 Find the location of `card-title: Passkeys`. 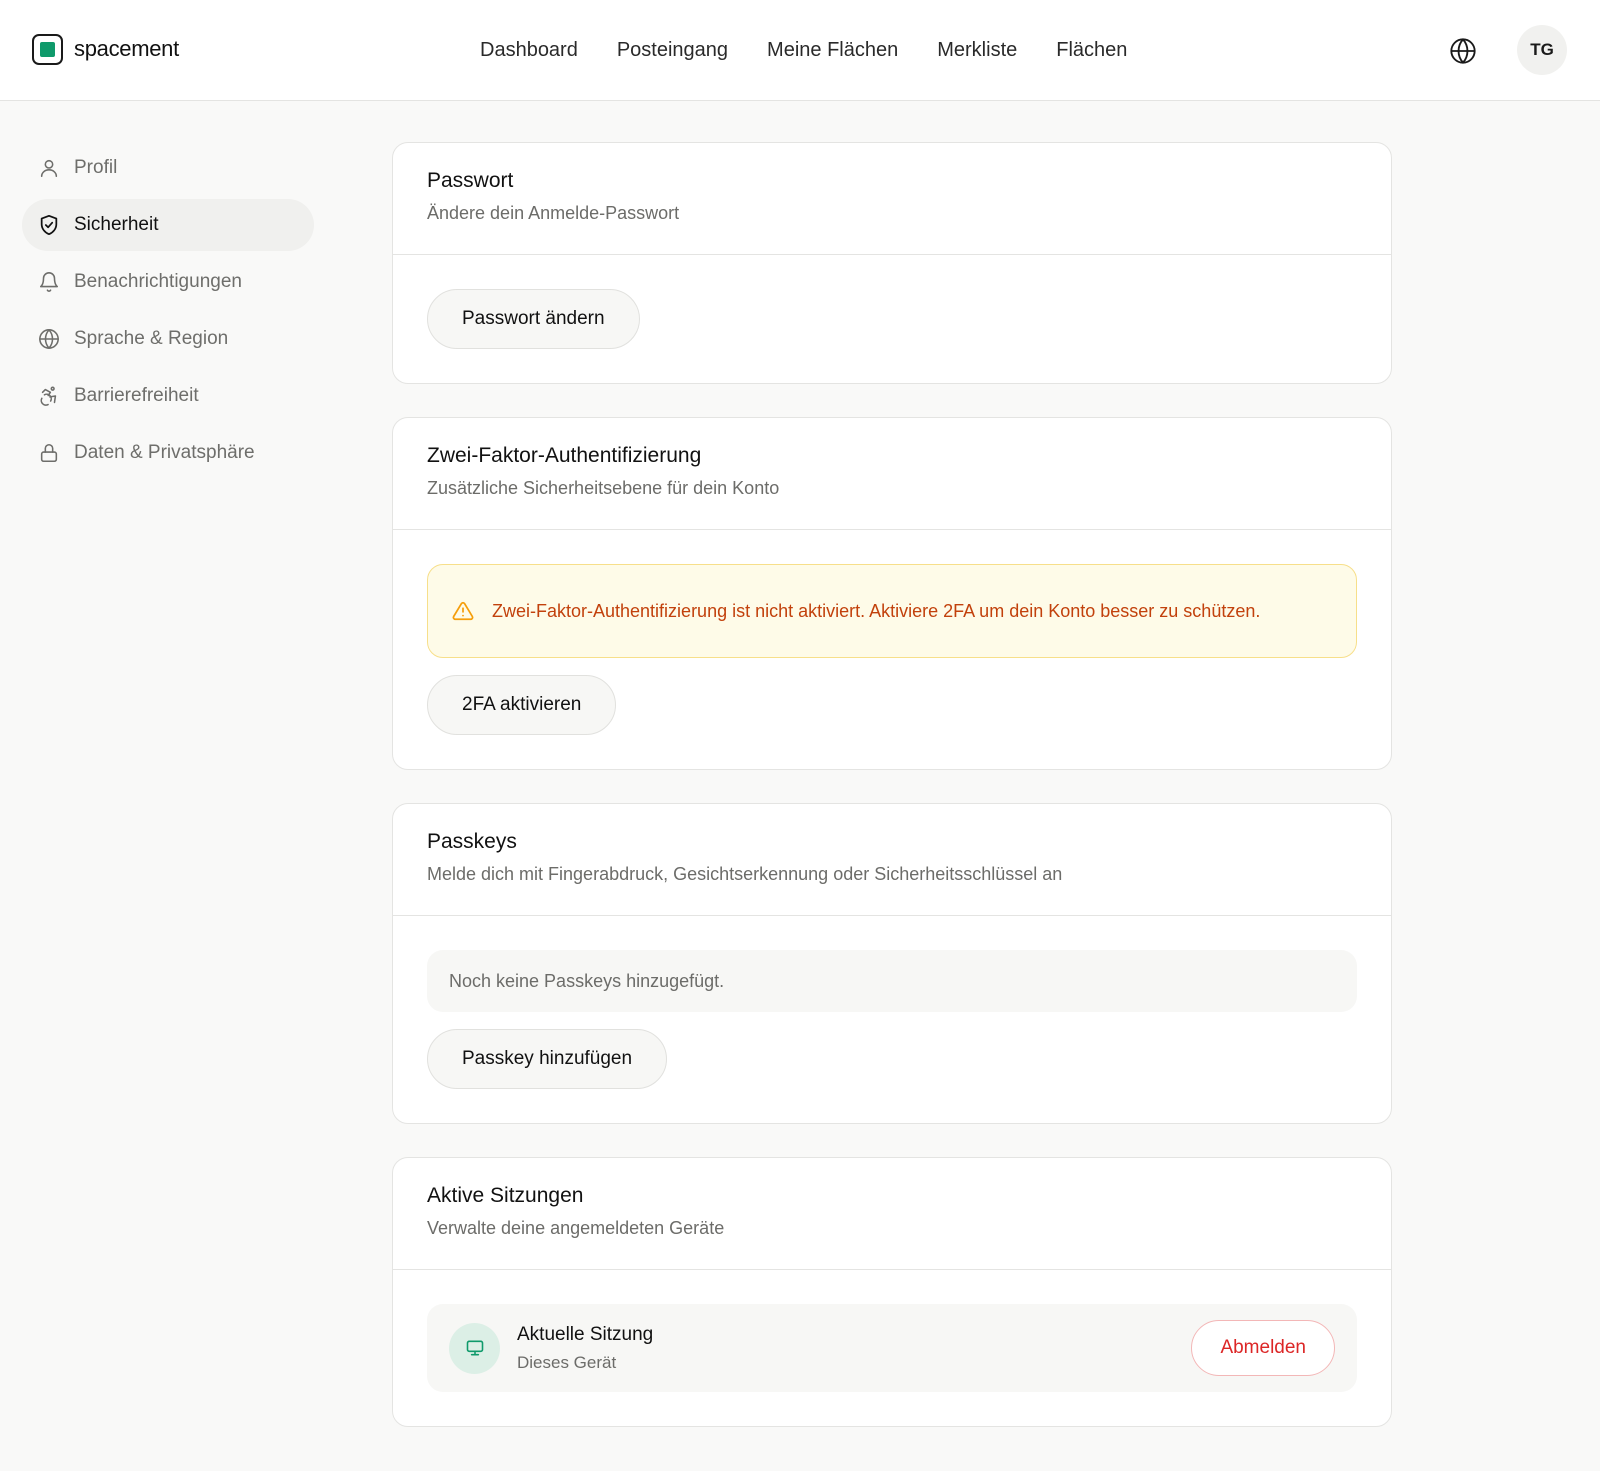

card-title: Passkeys is located at coordinates (472, 841).